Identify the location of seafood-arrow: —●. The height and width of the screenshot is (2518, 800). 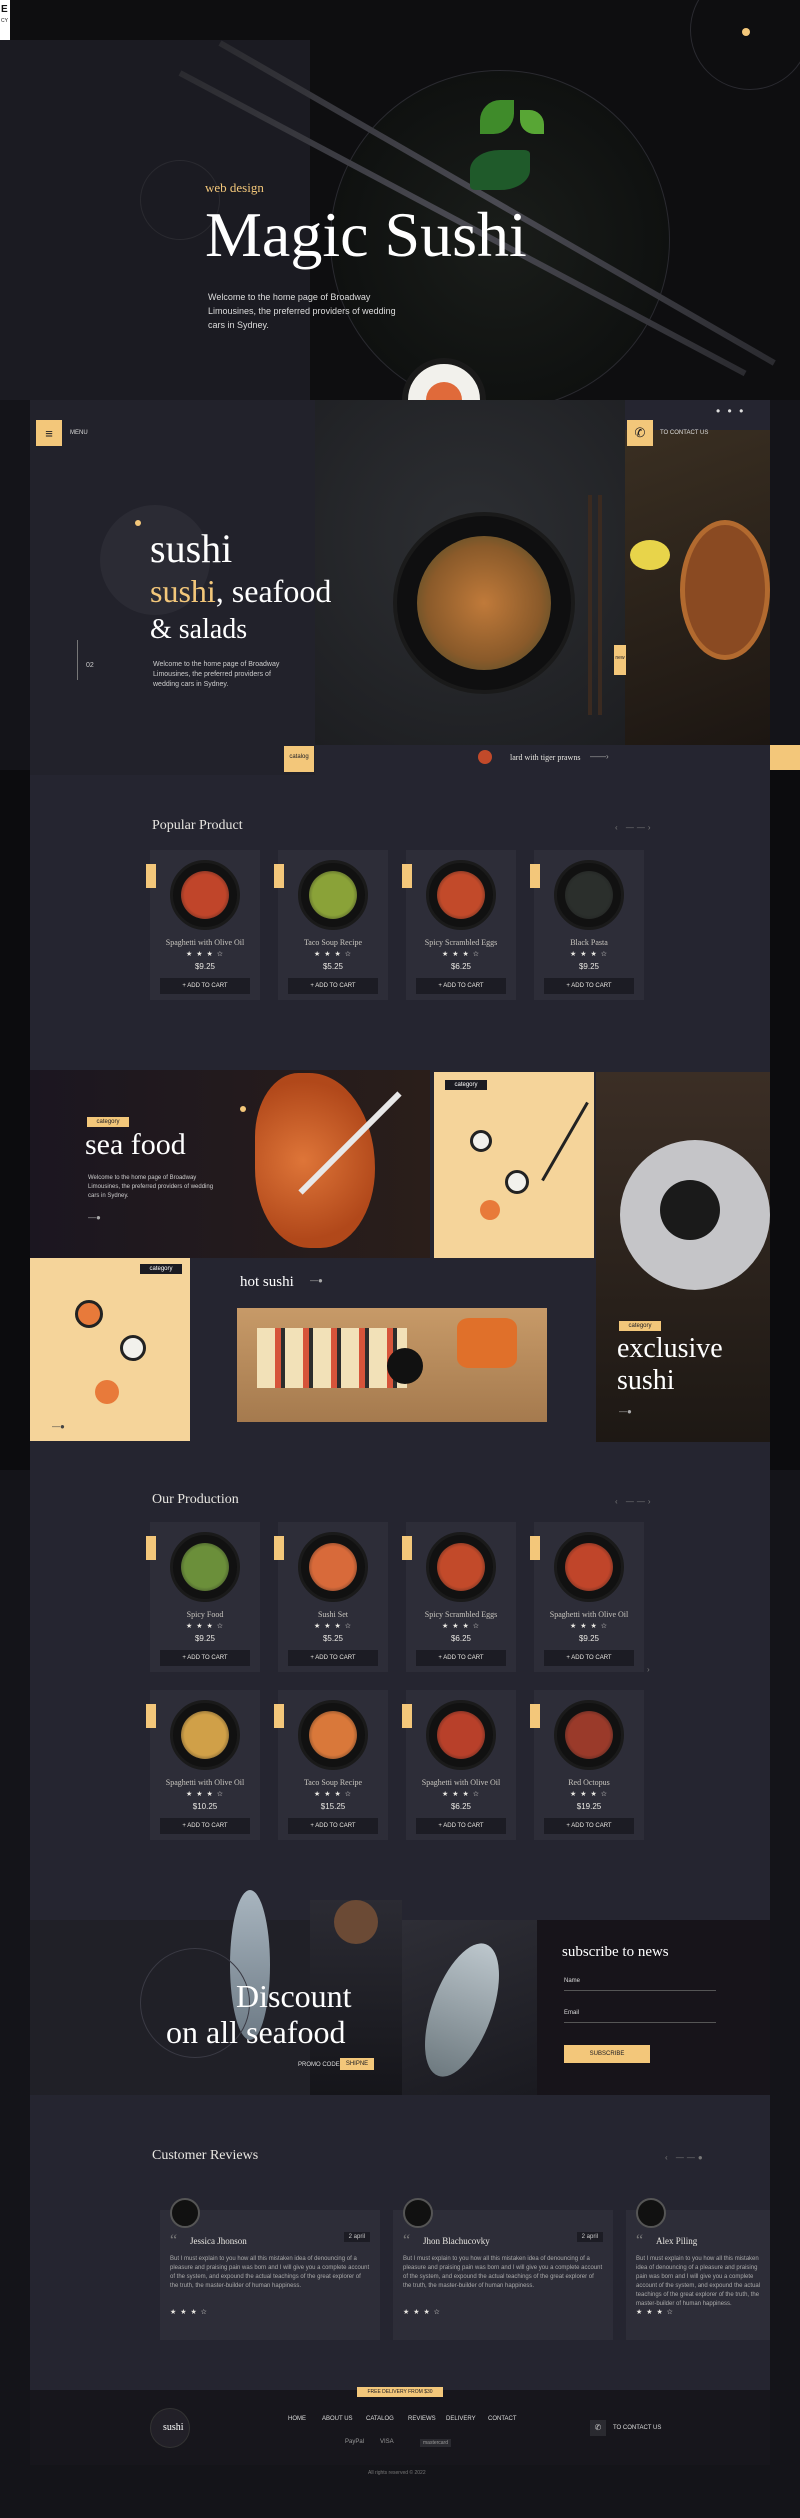
(94, 1217).